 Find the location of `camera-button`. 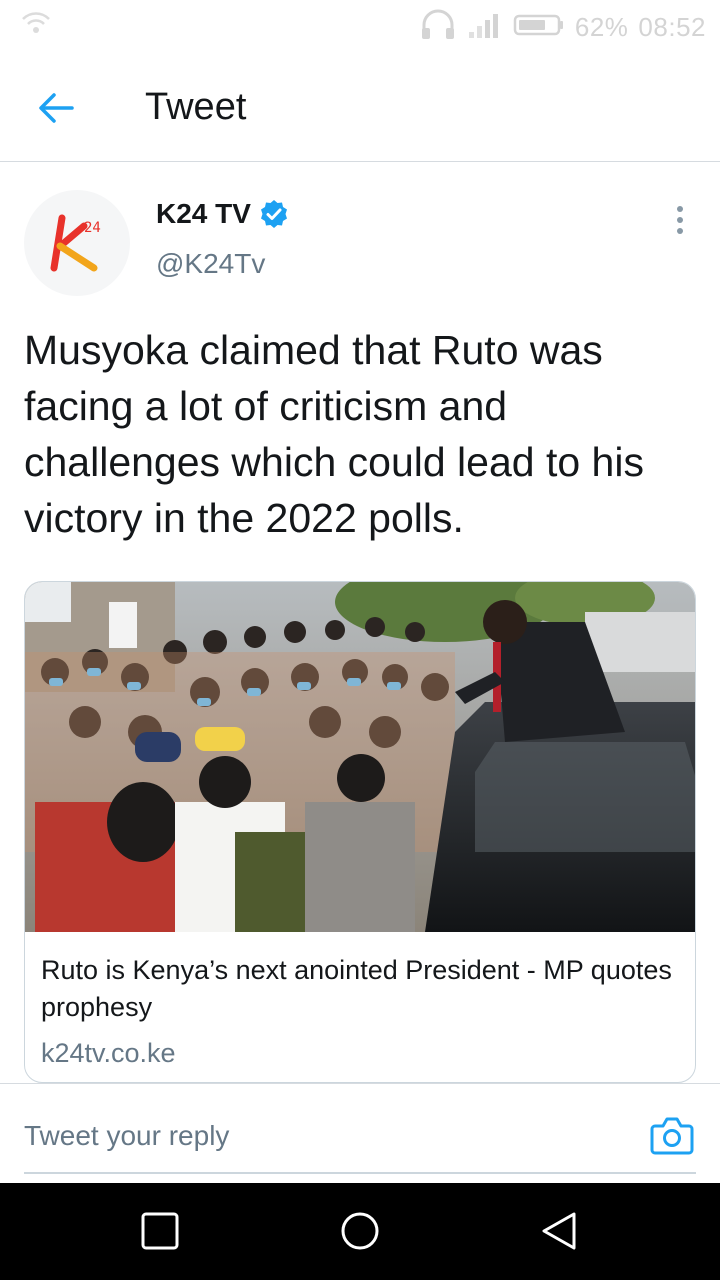

camera-button is located at coordinates (672, 1135).